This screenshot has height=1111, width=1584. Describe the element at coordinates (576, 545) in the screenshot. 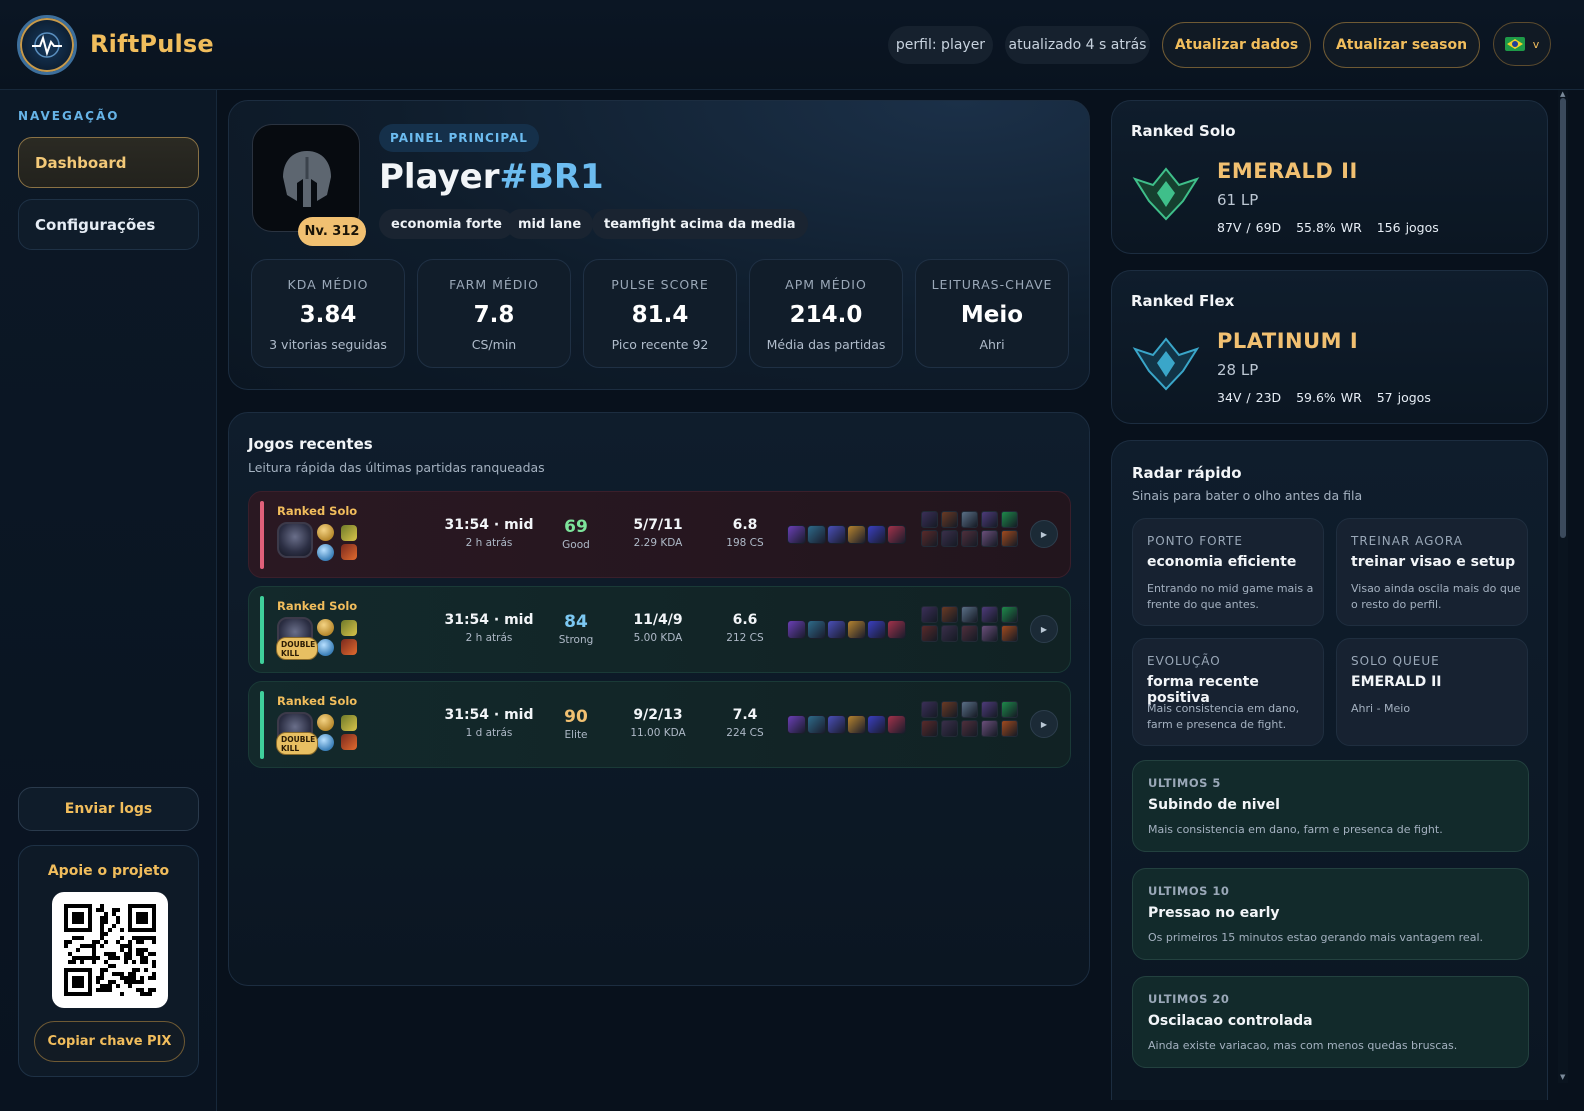

I see `game-score-label: Good` at that location.